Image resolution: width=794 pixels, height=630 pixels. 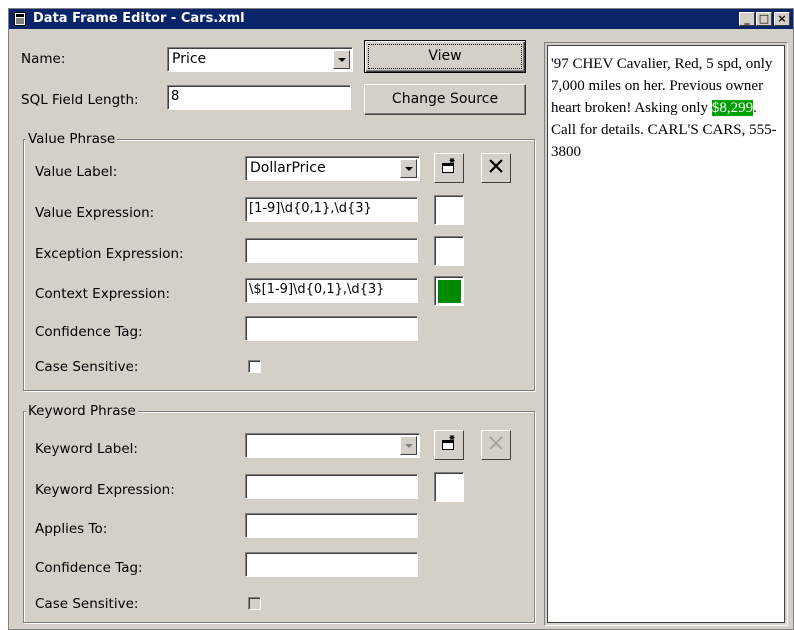 I want to click on keyword-phrase-legend: Keyword Phrase, so click(x=82, y=411).